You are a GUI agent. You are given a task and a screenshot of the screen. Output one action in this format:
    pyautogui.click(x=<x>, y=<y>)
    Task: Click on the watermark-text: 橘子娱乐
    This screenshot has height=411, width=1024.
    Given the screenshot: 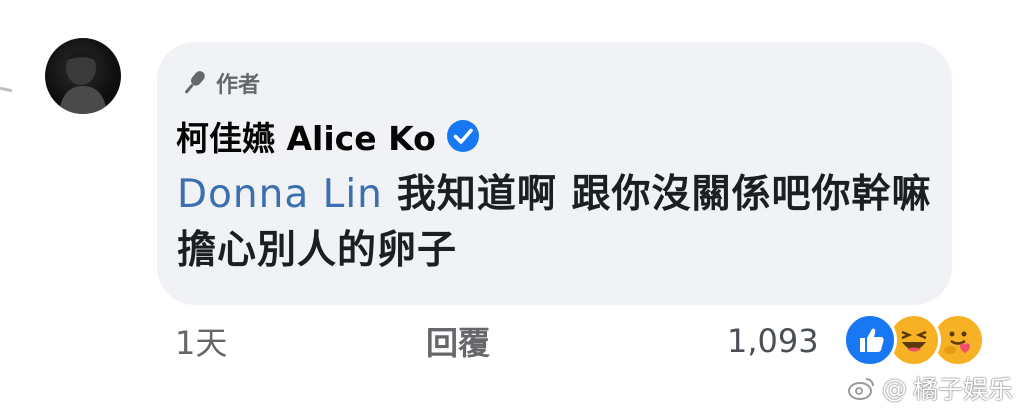 What is the action you would take?
    pyautogui.click(x=963, y=389)
    